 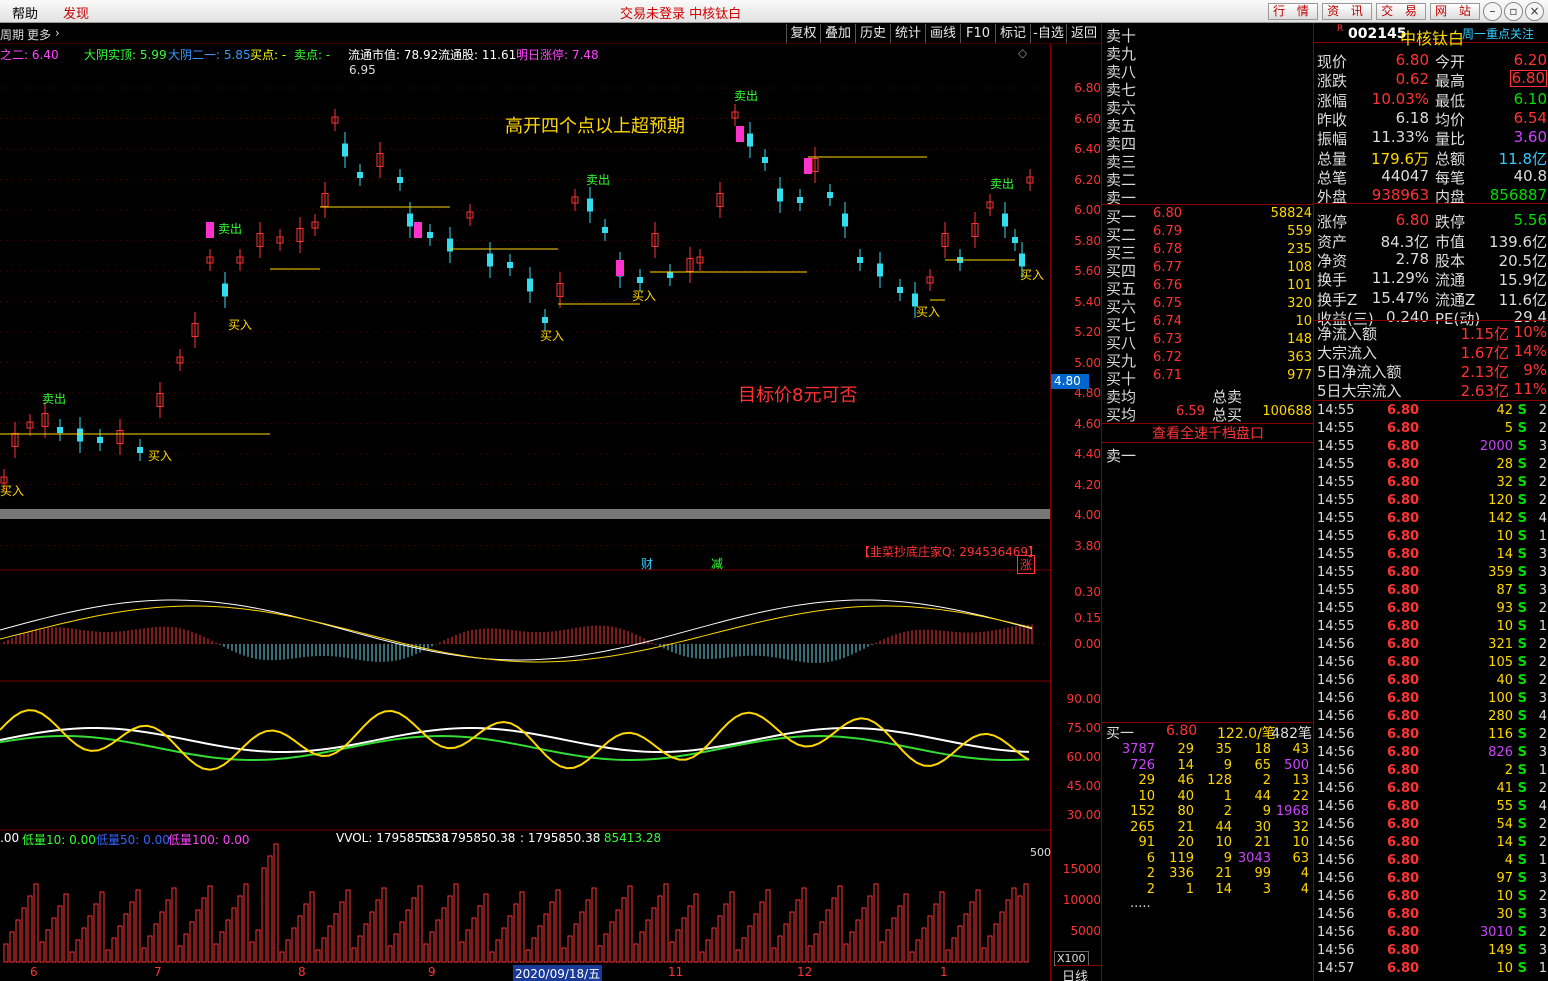 I want to click on sell-level: 卖二, so click(x=1209, y=179).